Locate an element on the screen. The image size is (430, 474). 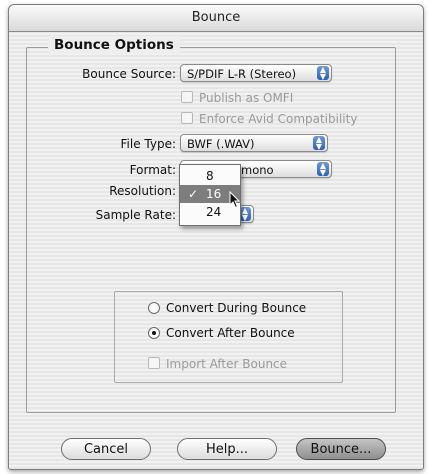
import-after-checkbox: Import After Bounce is located at coordinates (217, 364).